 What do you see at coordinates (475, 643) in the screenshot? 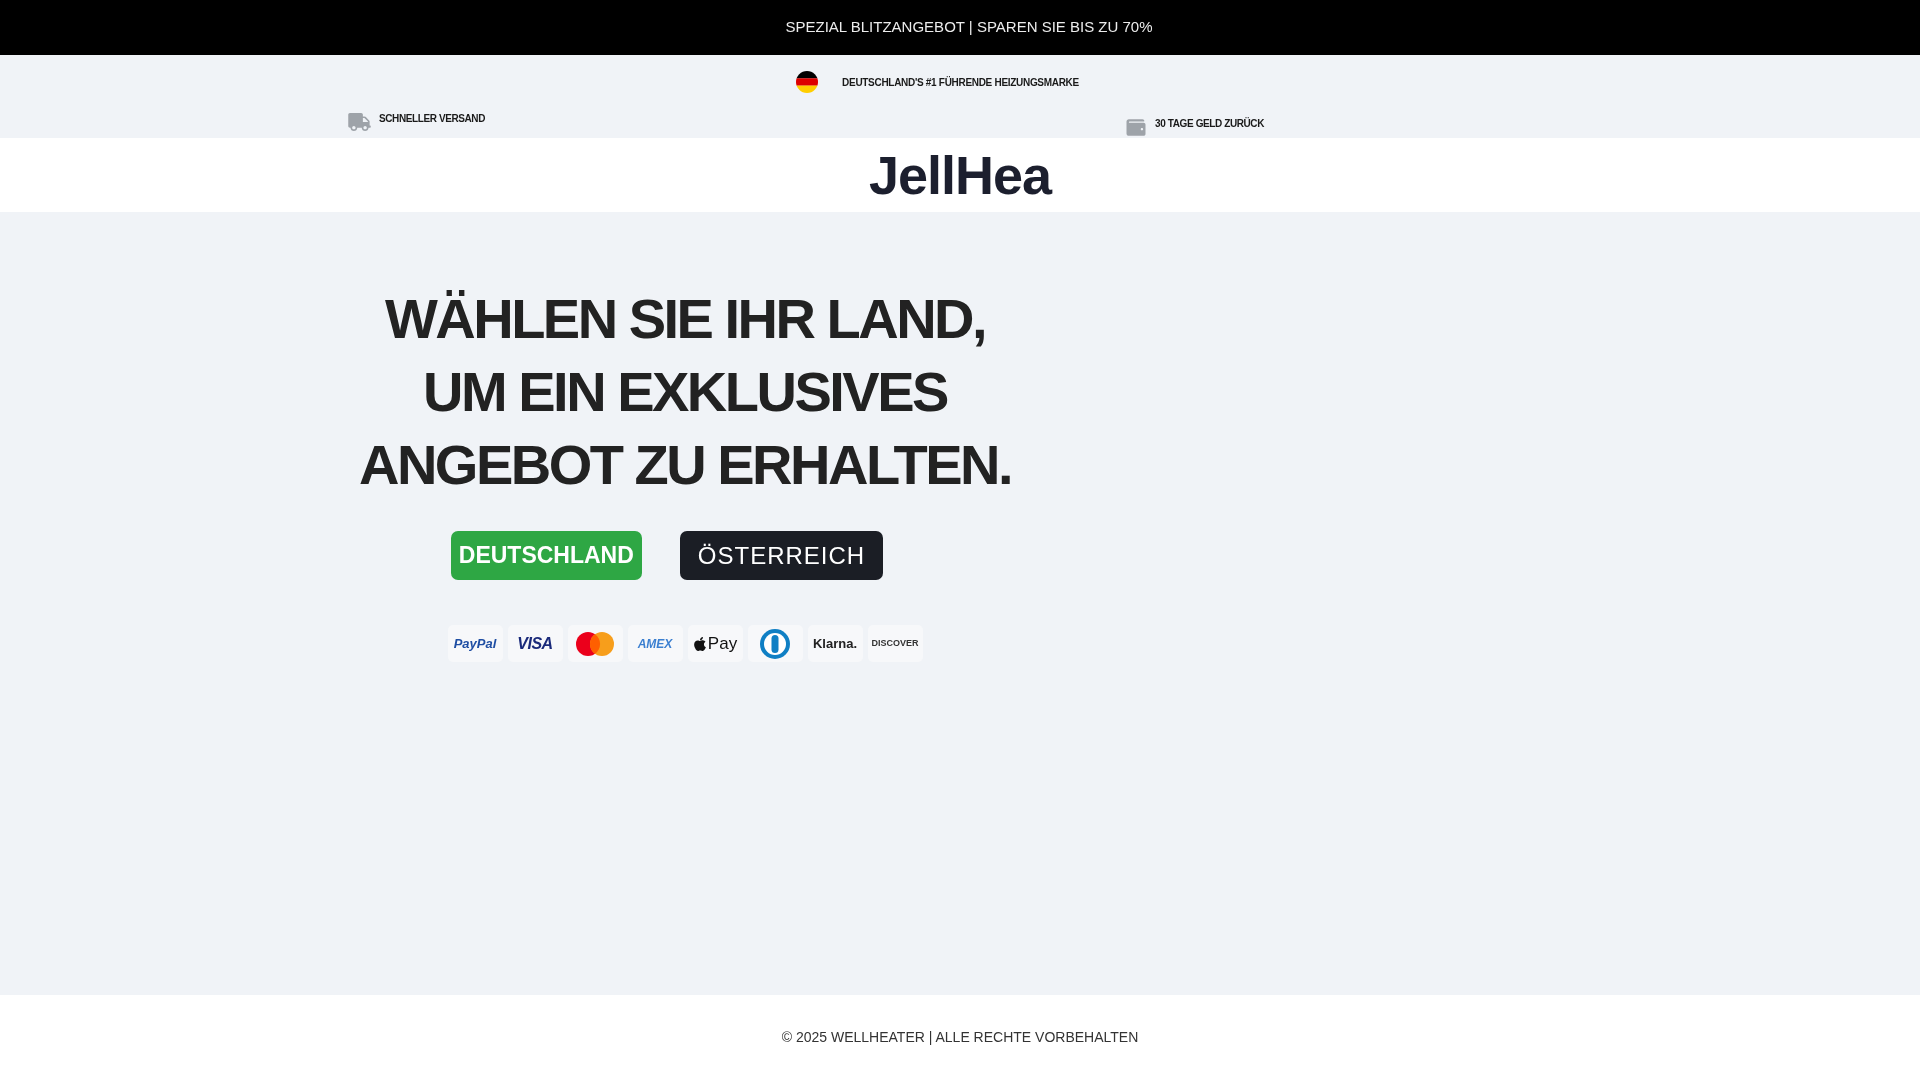
I see `payment-wordmark: PayPal` at bounding box center [475, 643].